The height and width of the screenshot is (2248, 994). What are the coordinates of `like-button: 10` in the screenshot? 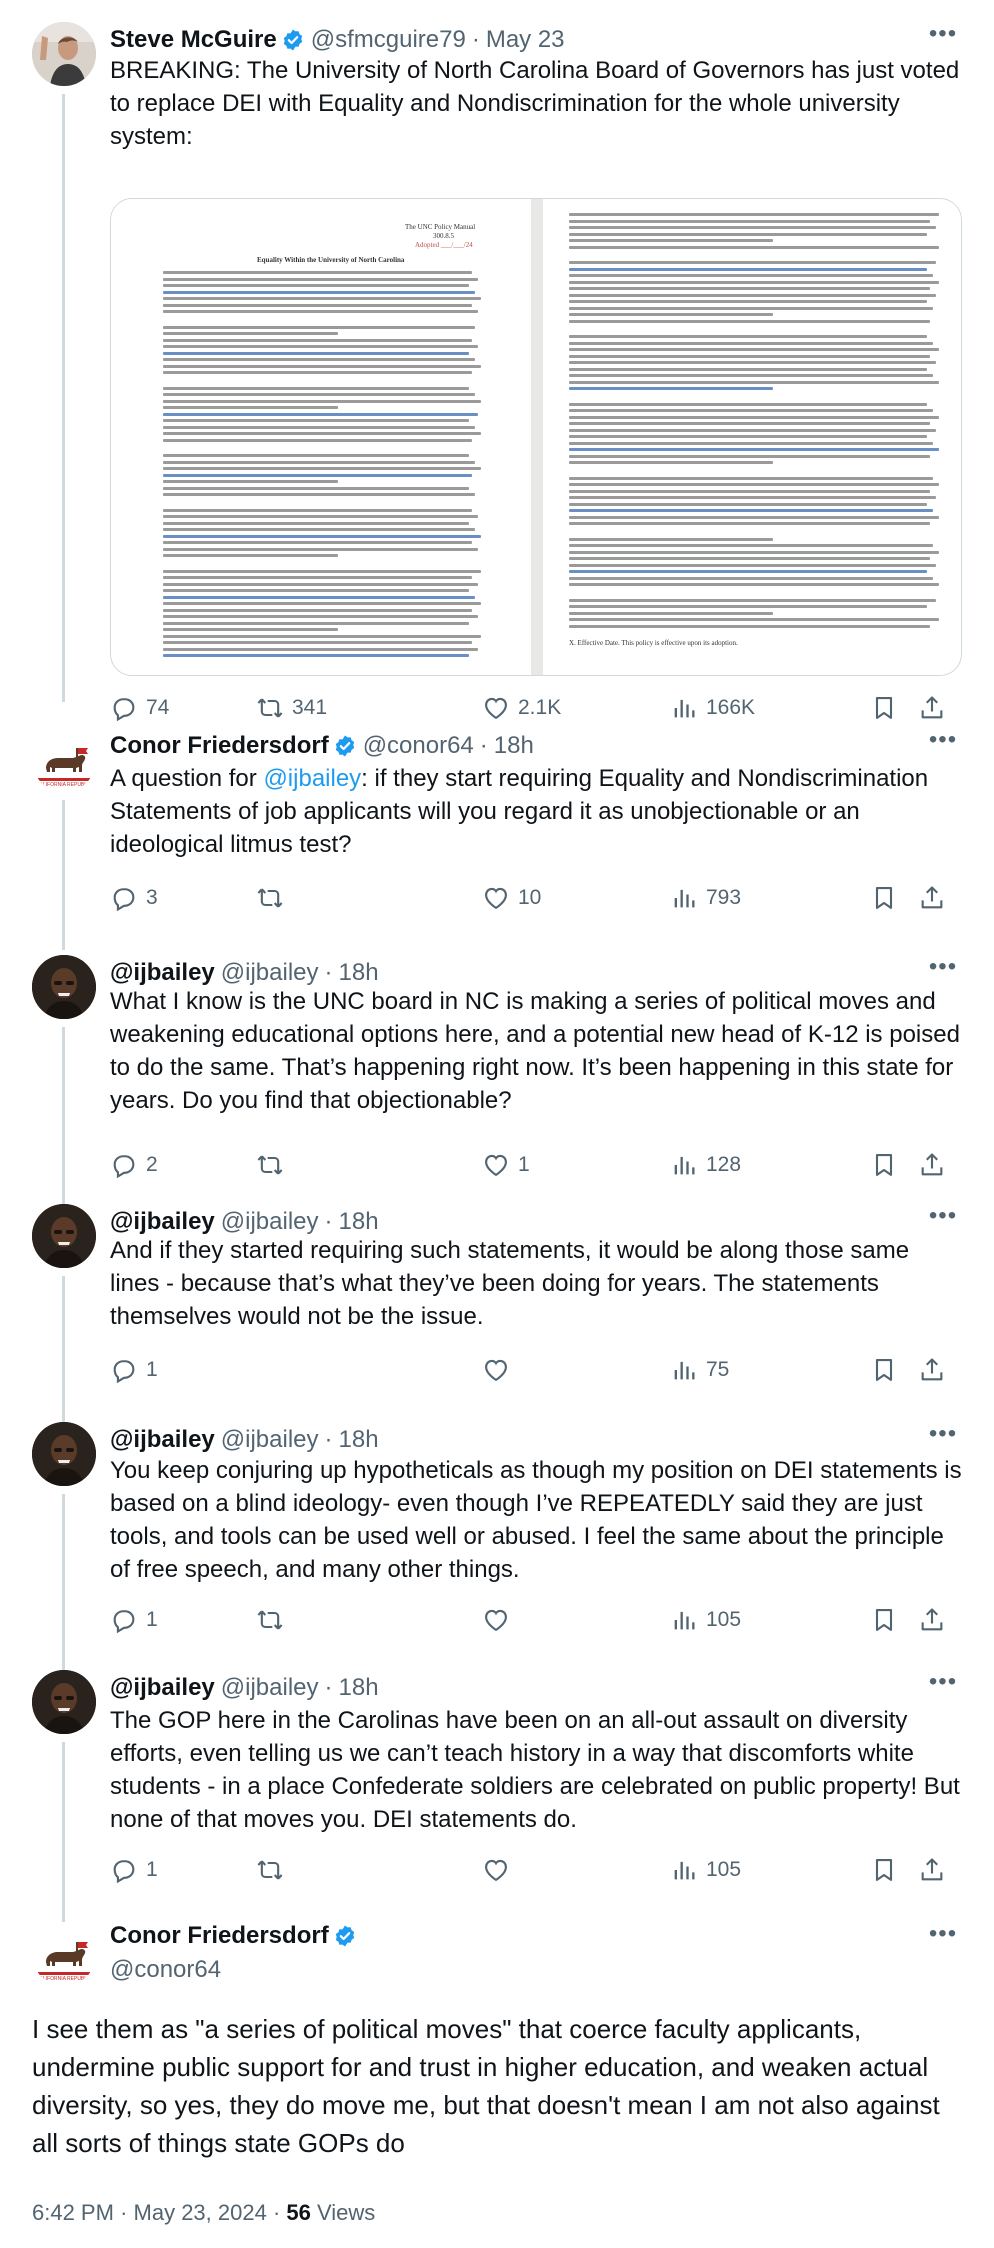 It's located at (511, 898).